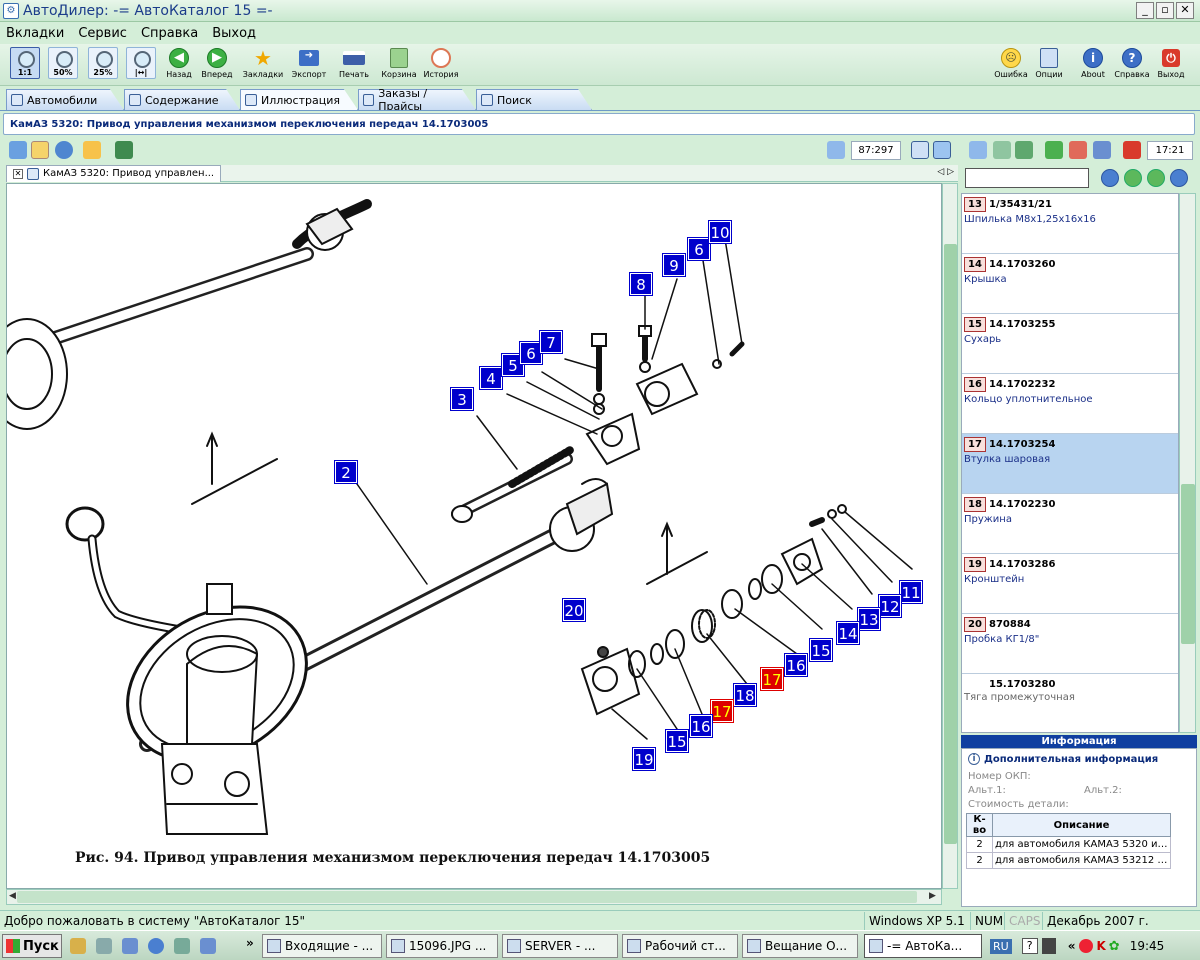 Image resolution: width=1200 pixels, height=960 pixels. Describe the element at coordinates (64, 150) in the screenshot. I see `globe-icon` at that location.